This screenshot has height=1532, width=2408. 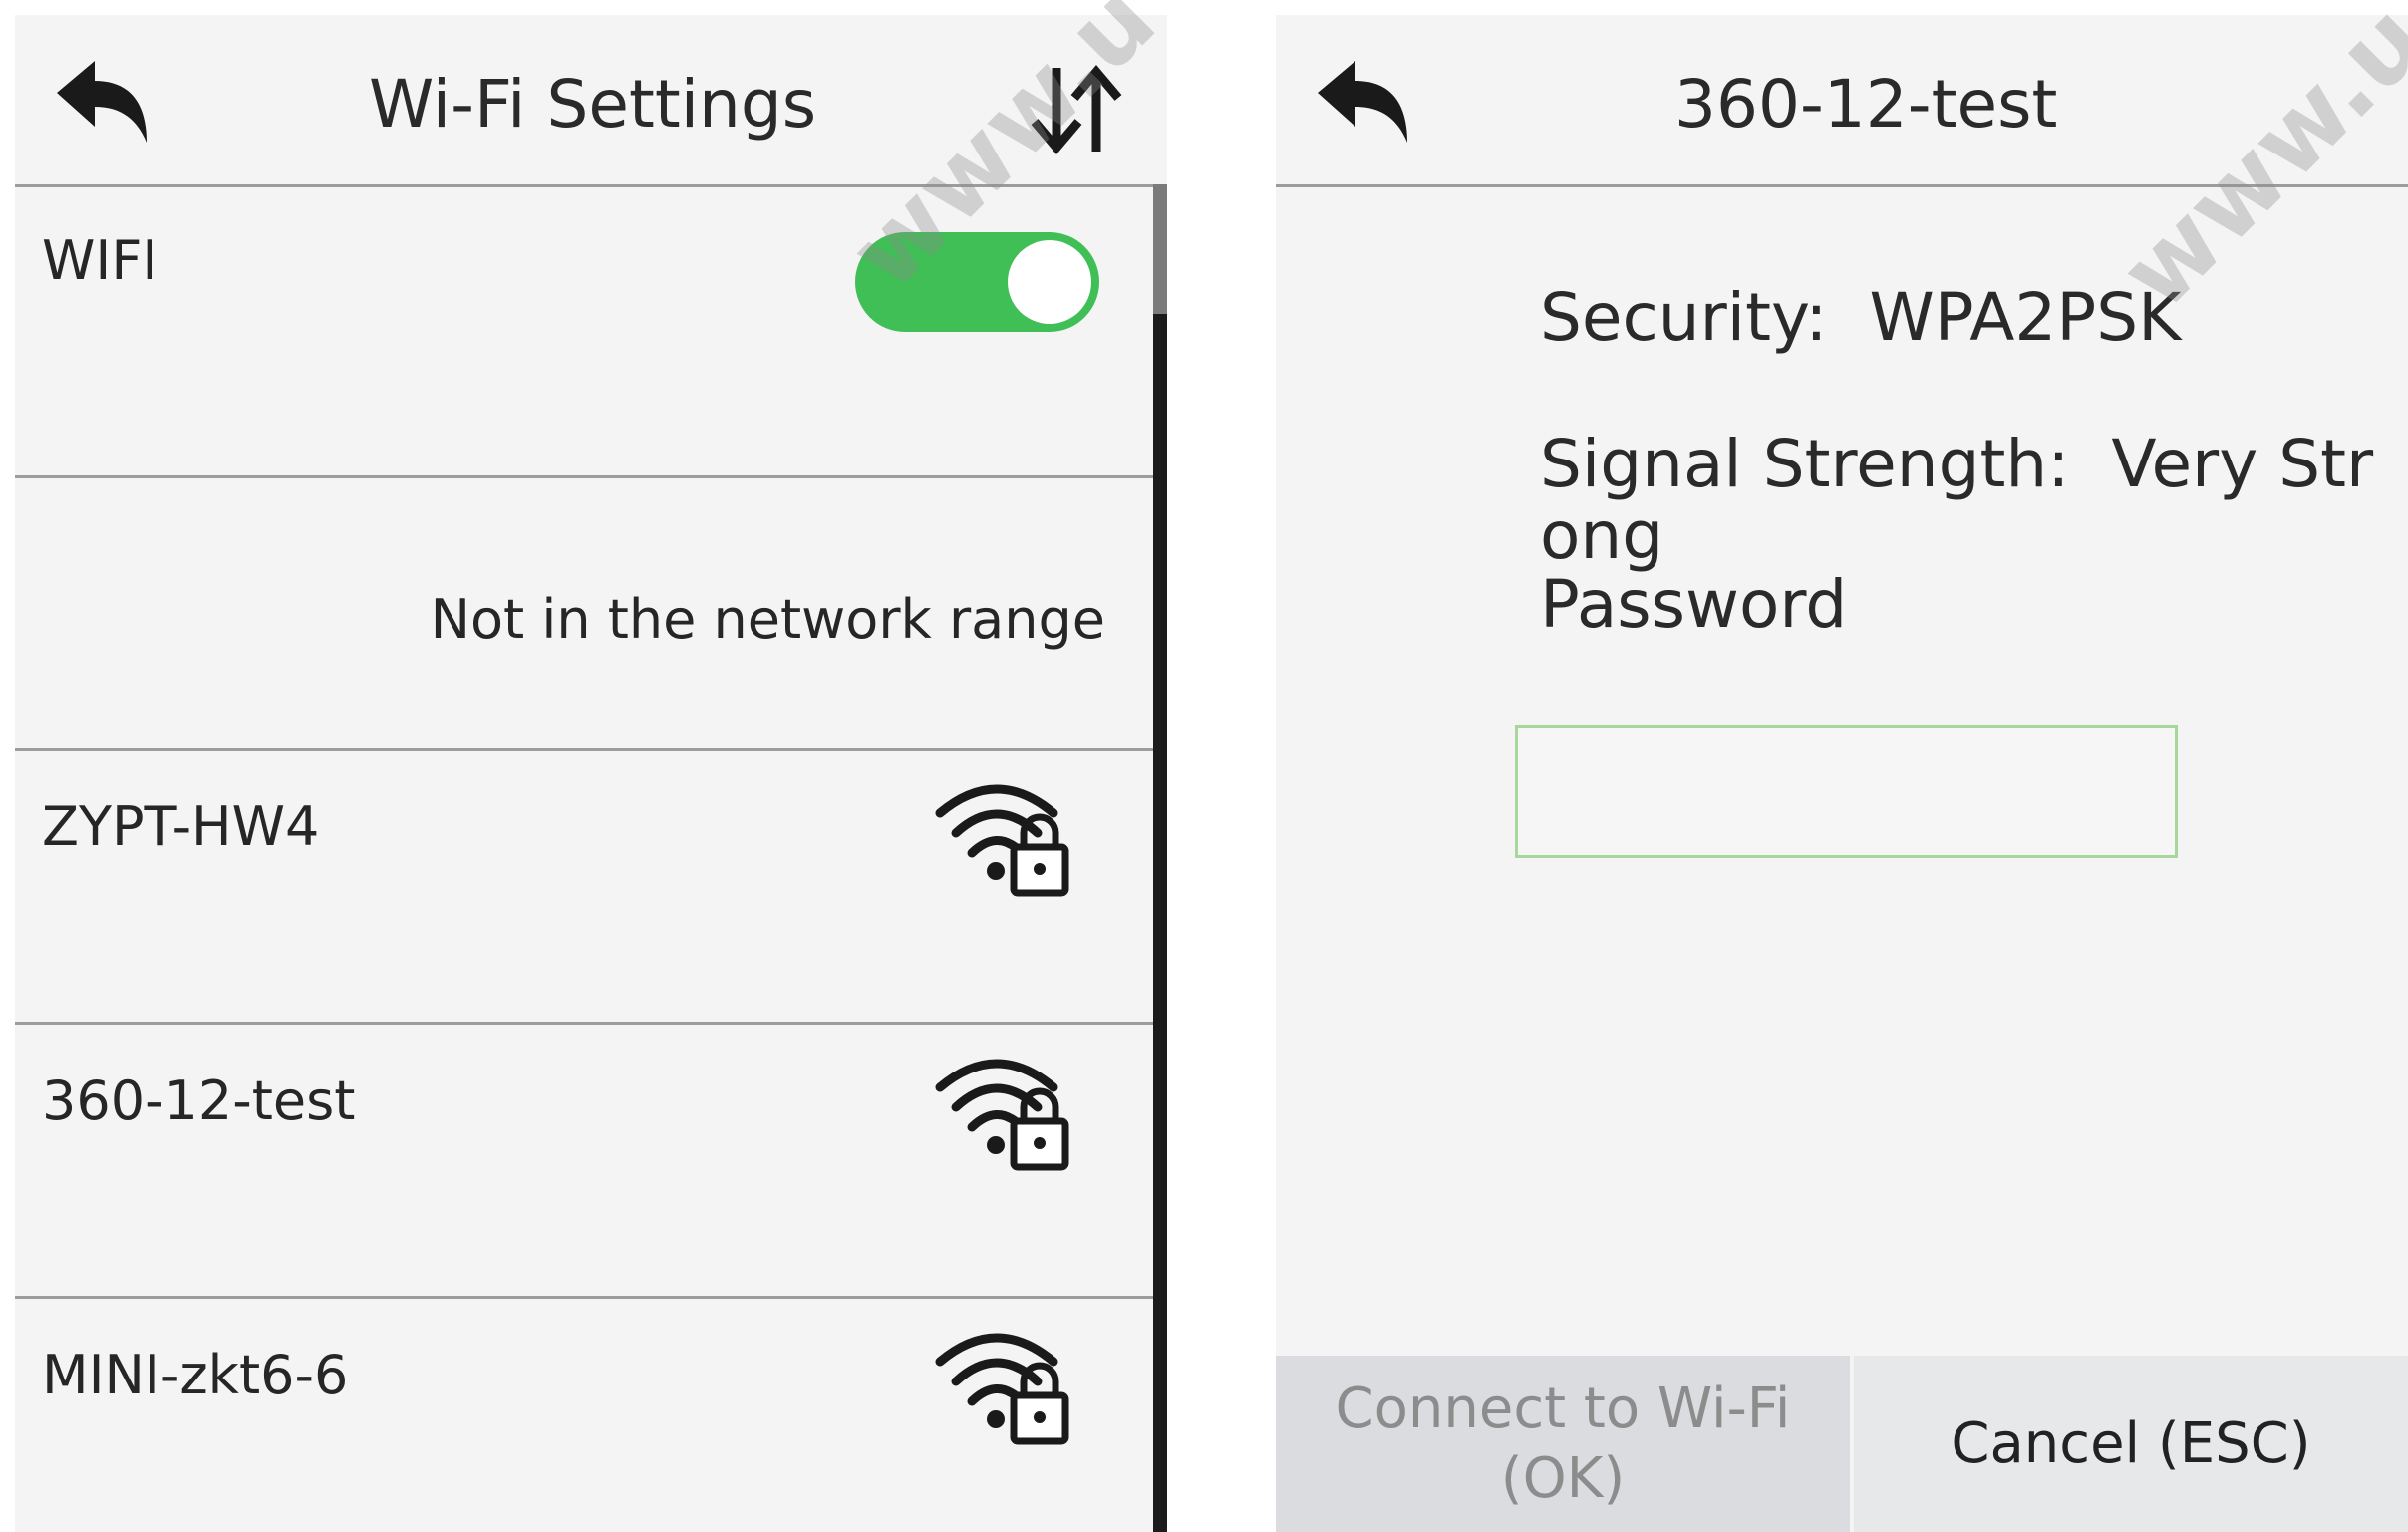 What do you see at coordinates (100, 260) in the screenshot?
I see `wifi-label: WIFI` at bounding box center [100, 260].